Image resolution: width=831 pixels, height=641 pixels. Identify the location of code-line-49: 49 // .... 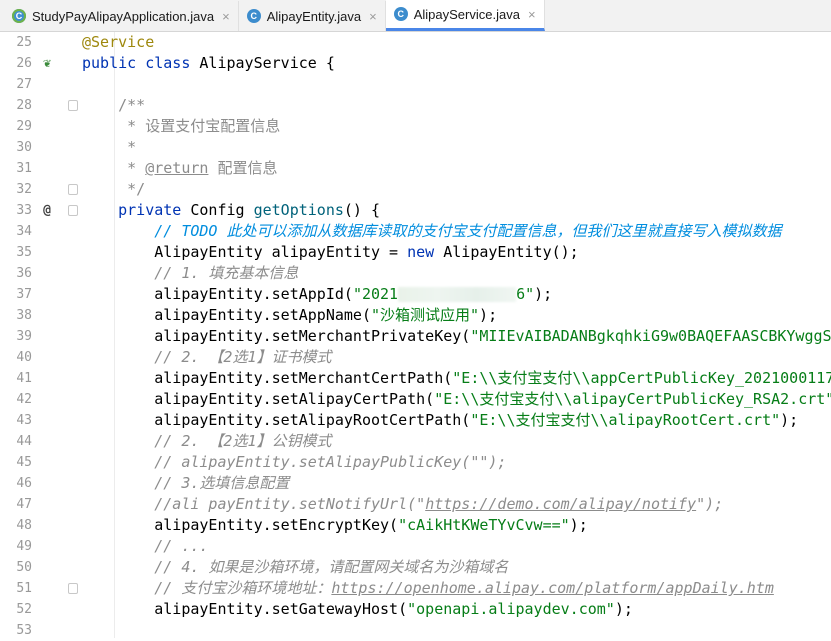
(415, 546).